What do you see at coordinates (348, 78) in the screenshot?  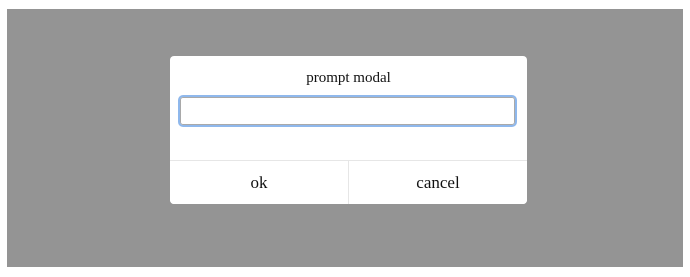 I see `modal-title: prompt modal` at bounding box center [348, 78].